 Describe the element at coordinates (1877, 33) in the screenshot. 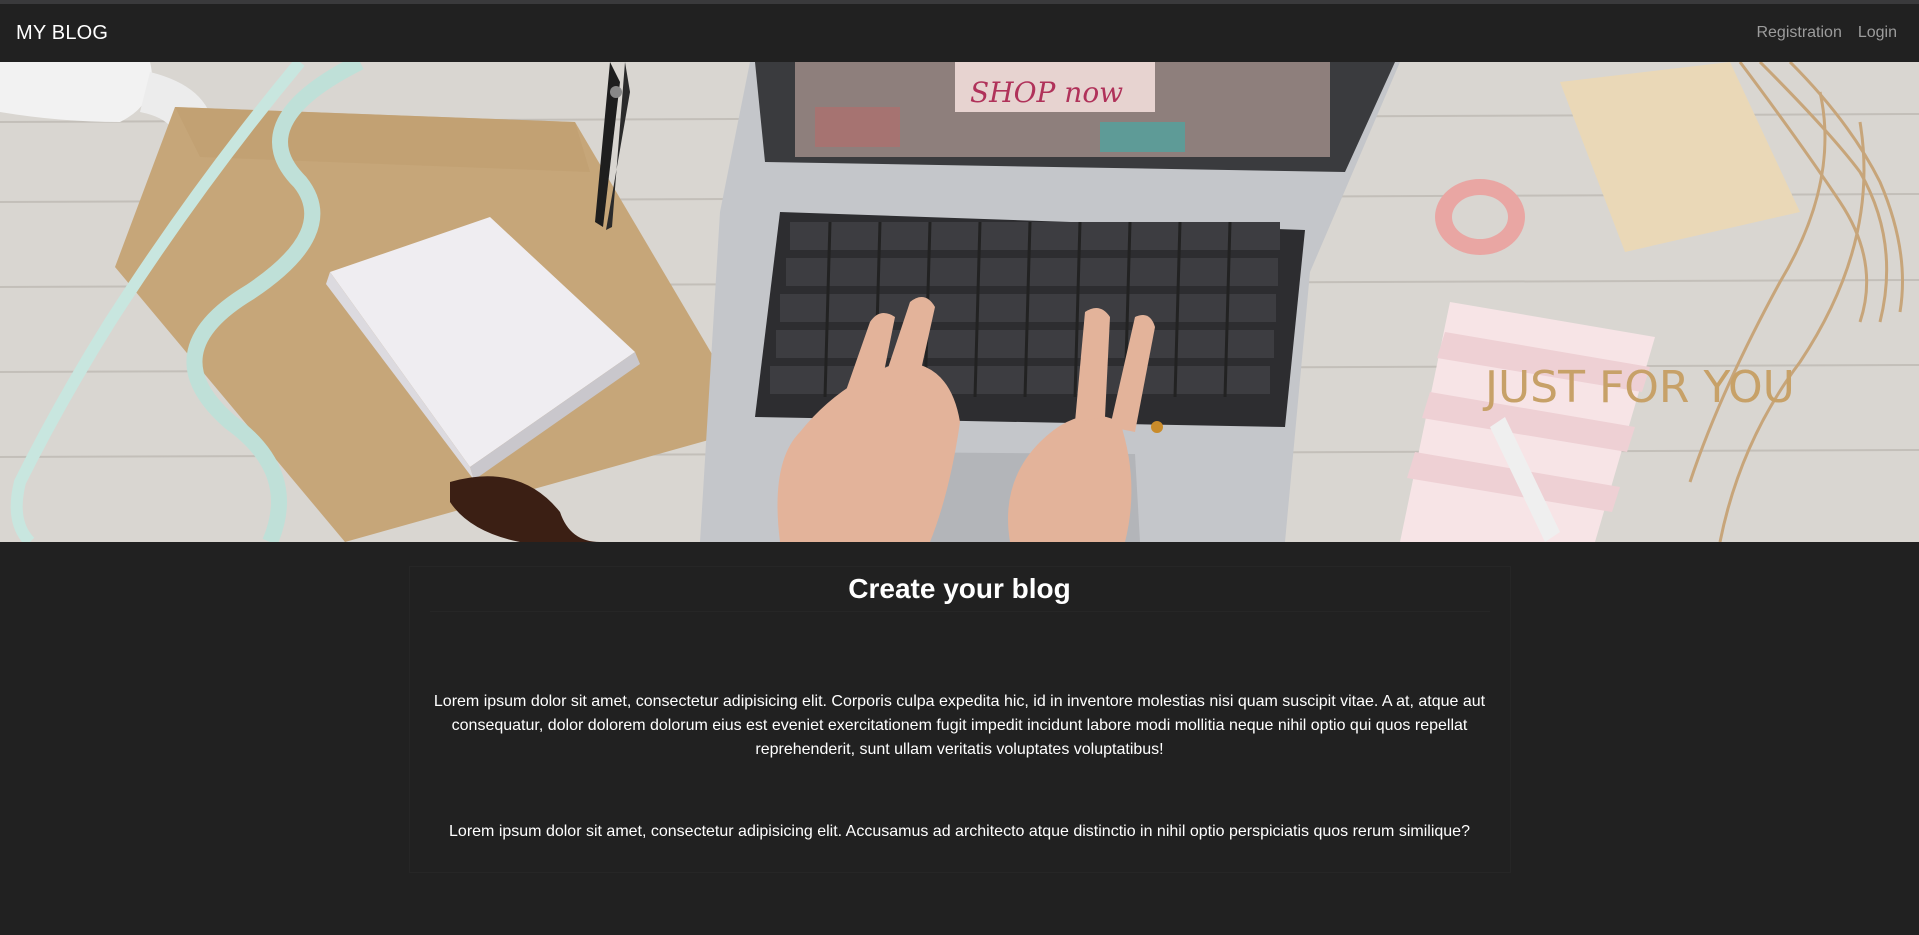

I see `login-link: Login` at that location.